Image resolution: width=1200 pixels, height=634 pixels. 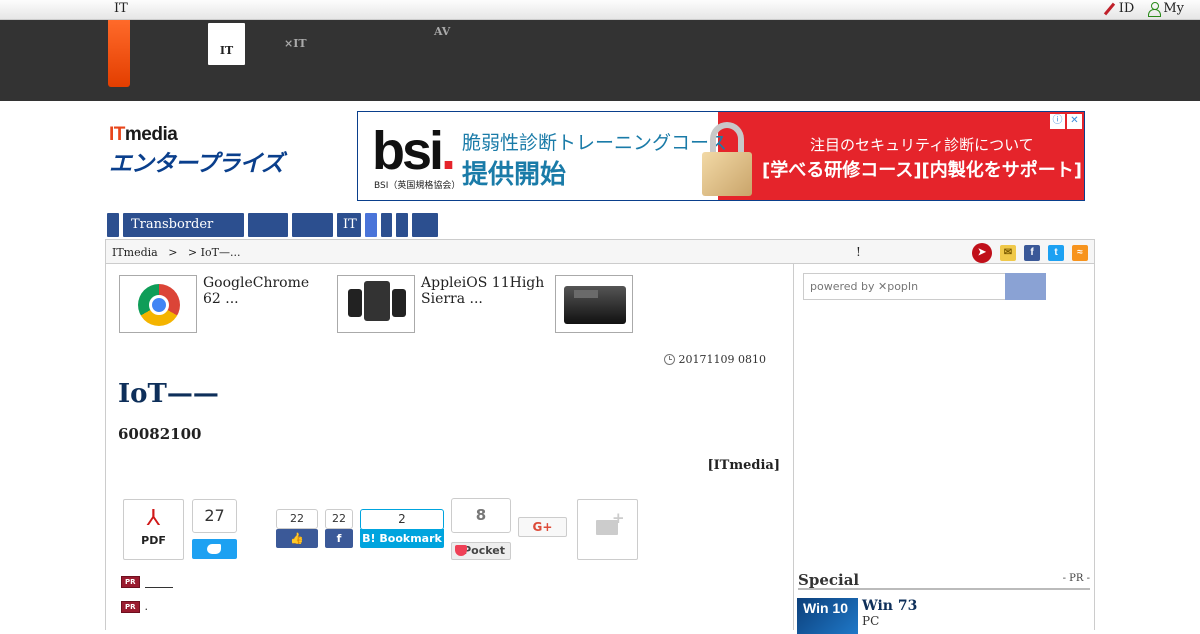 I want to click on ad-brand-sub: BSI（英国規格協会）, so click(x=417, y=186).